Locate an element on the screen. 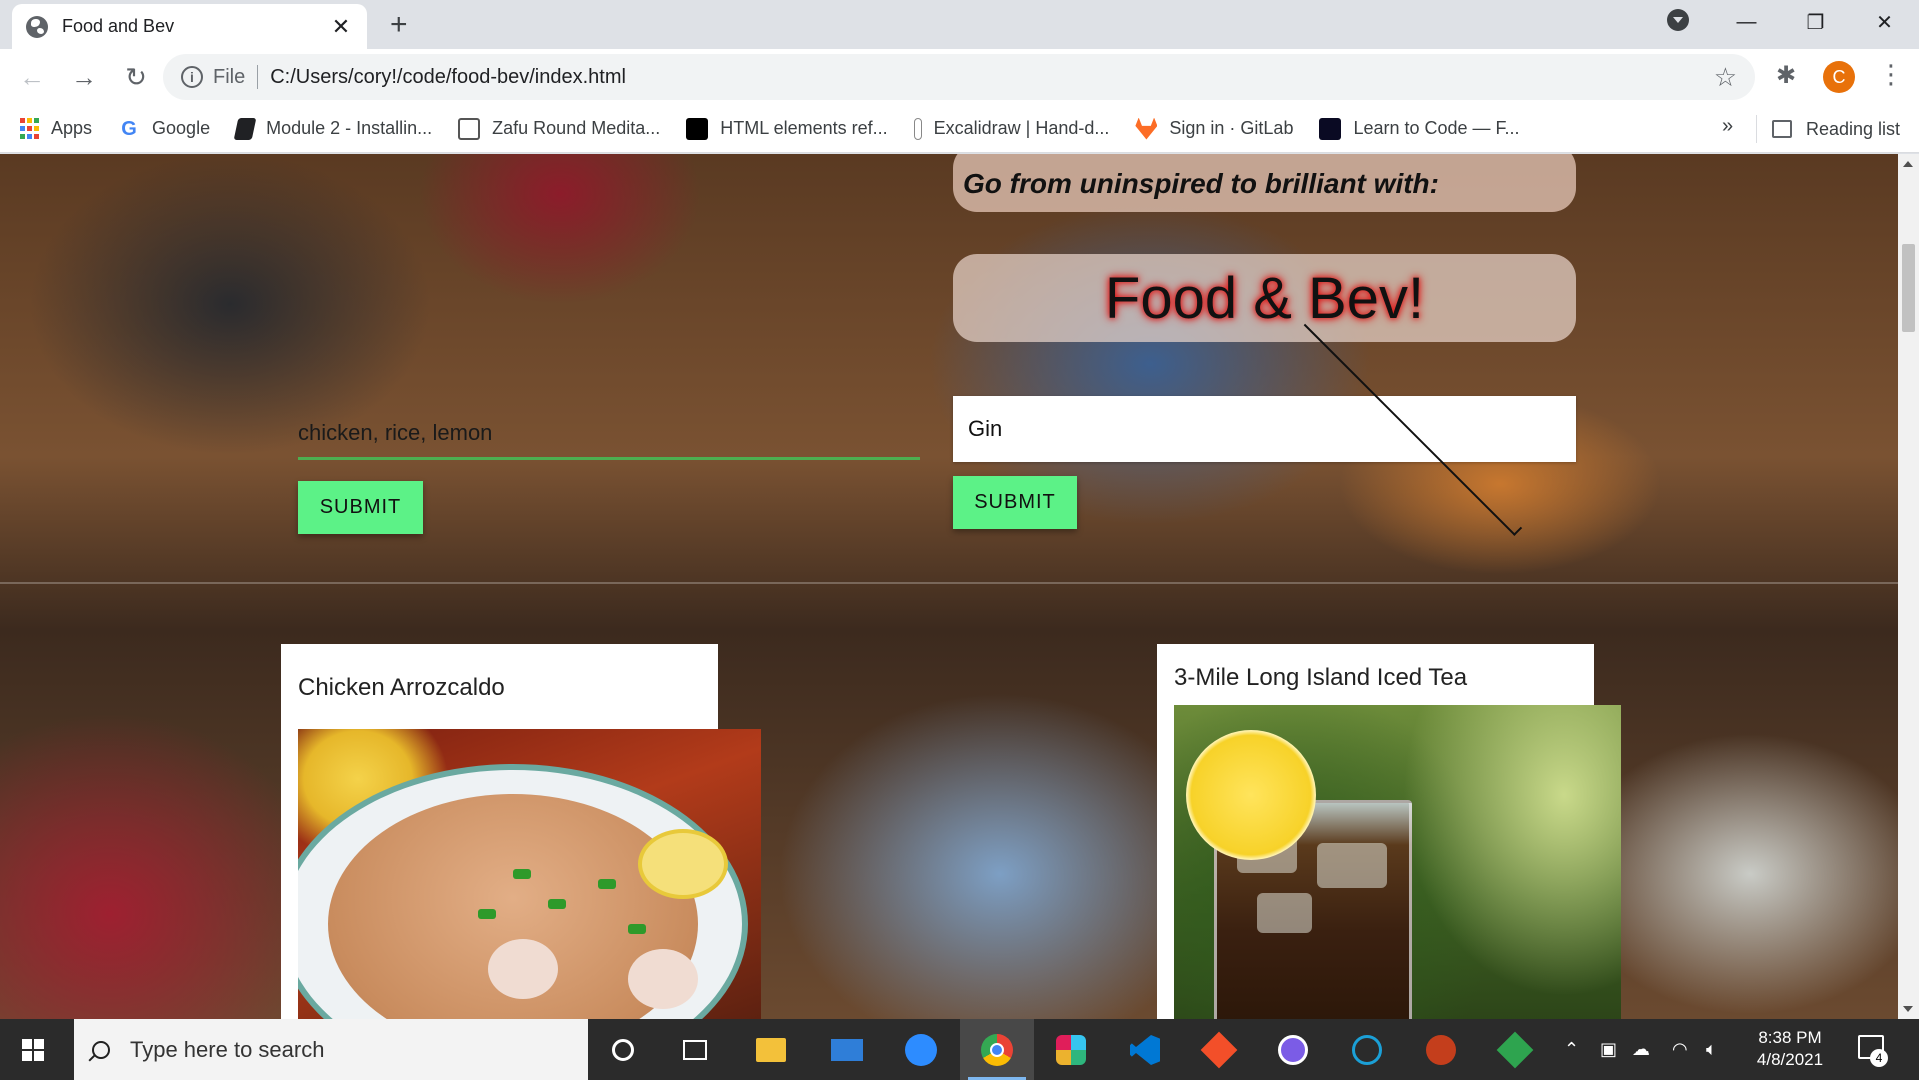 The width and height of the screenshot is (1919, 1080). page-scrollbar is located at coordinates (1908, 586).